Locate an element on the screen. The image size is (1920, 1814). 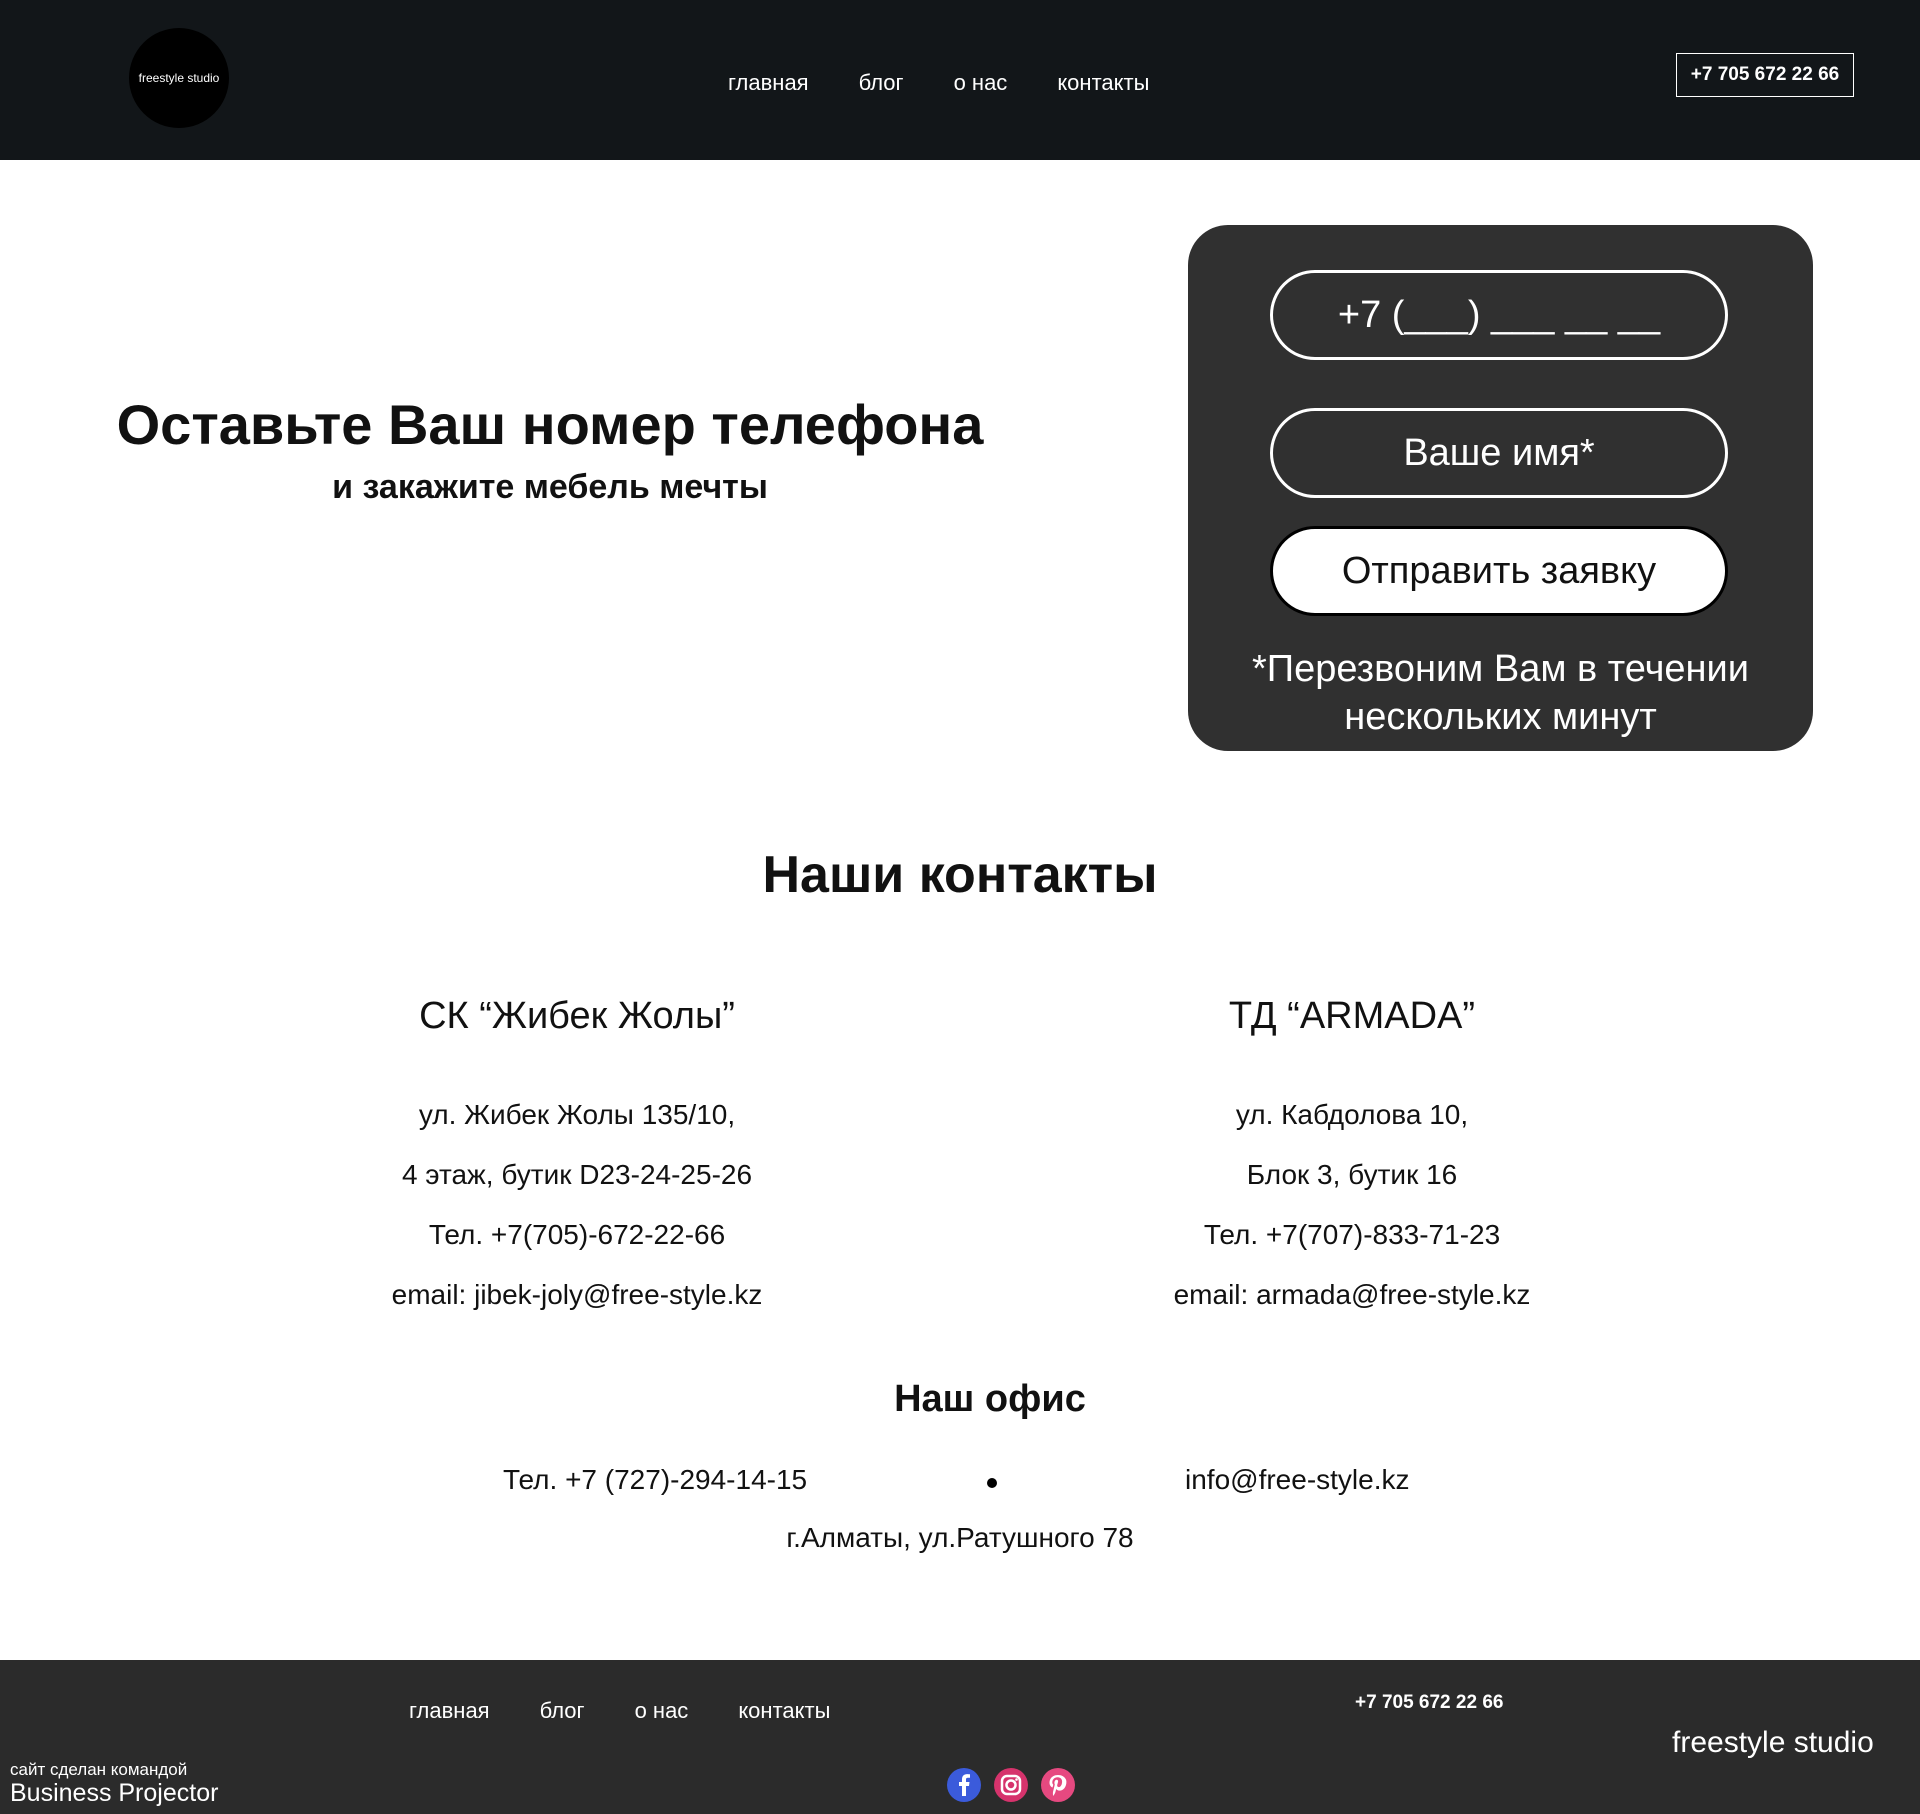
store-phone: Тел. +7(705)-672-22-66 is located at coordinates (577, 1235).